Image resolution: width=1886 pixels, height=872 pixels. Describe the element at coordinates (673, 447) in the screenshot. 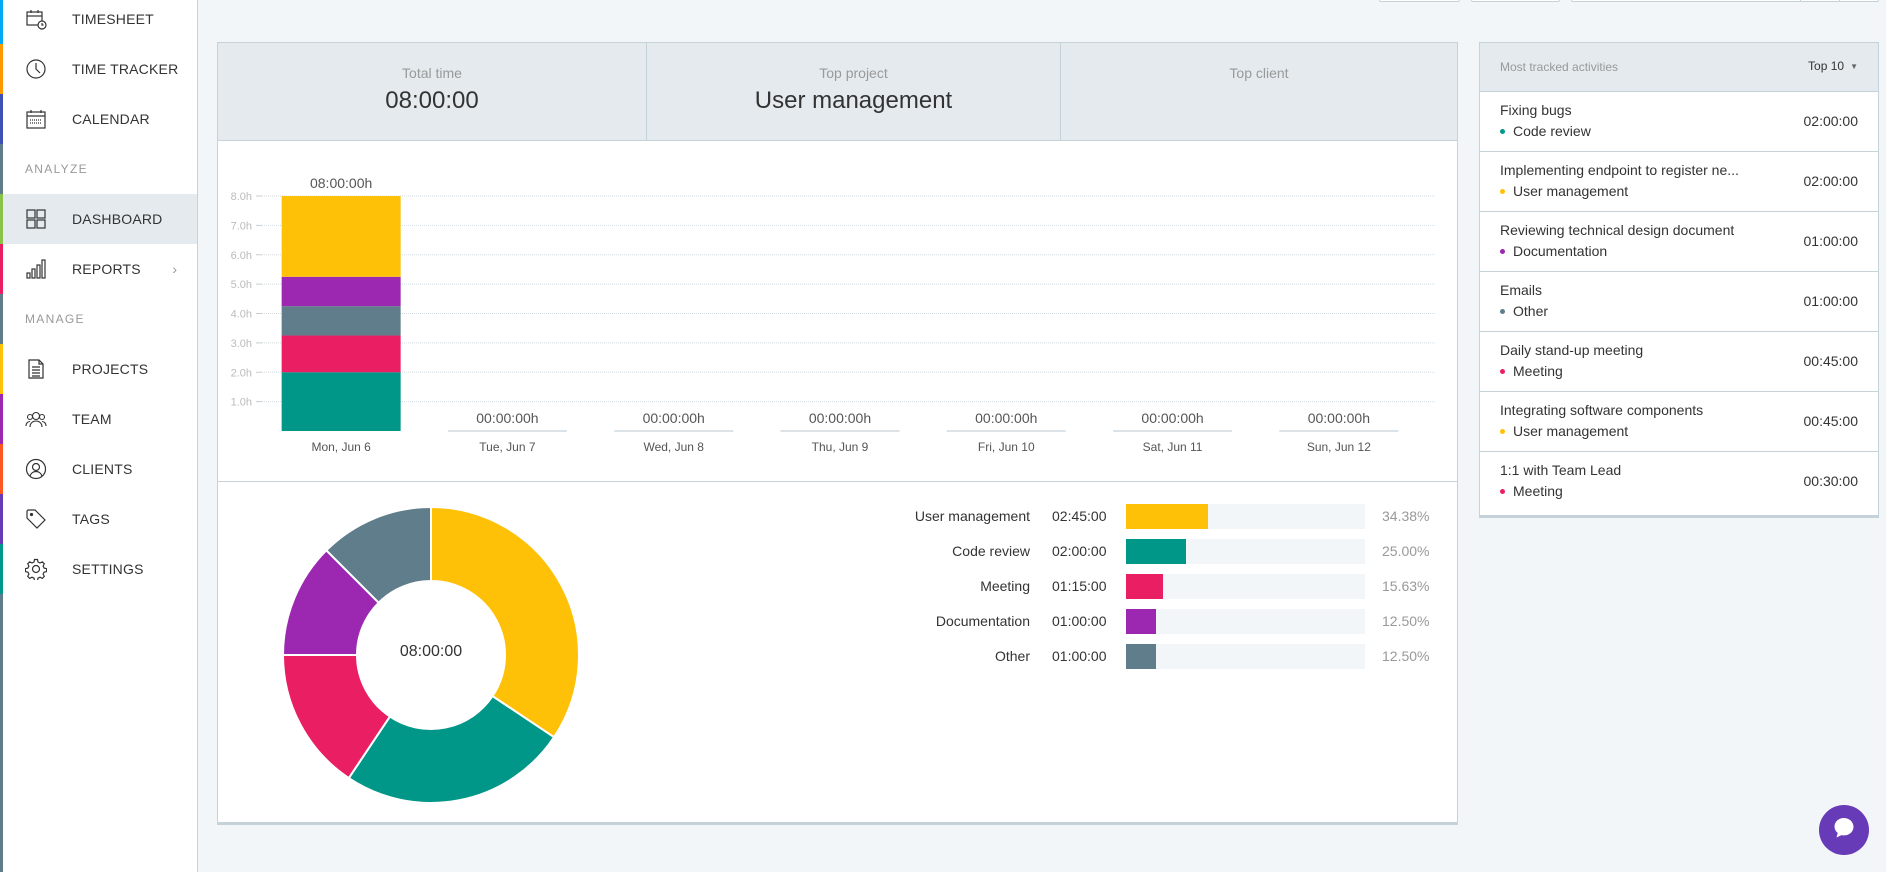

I see `x-category-label: Wed, Jun 8` at that location.